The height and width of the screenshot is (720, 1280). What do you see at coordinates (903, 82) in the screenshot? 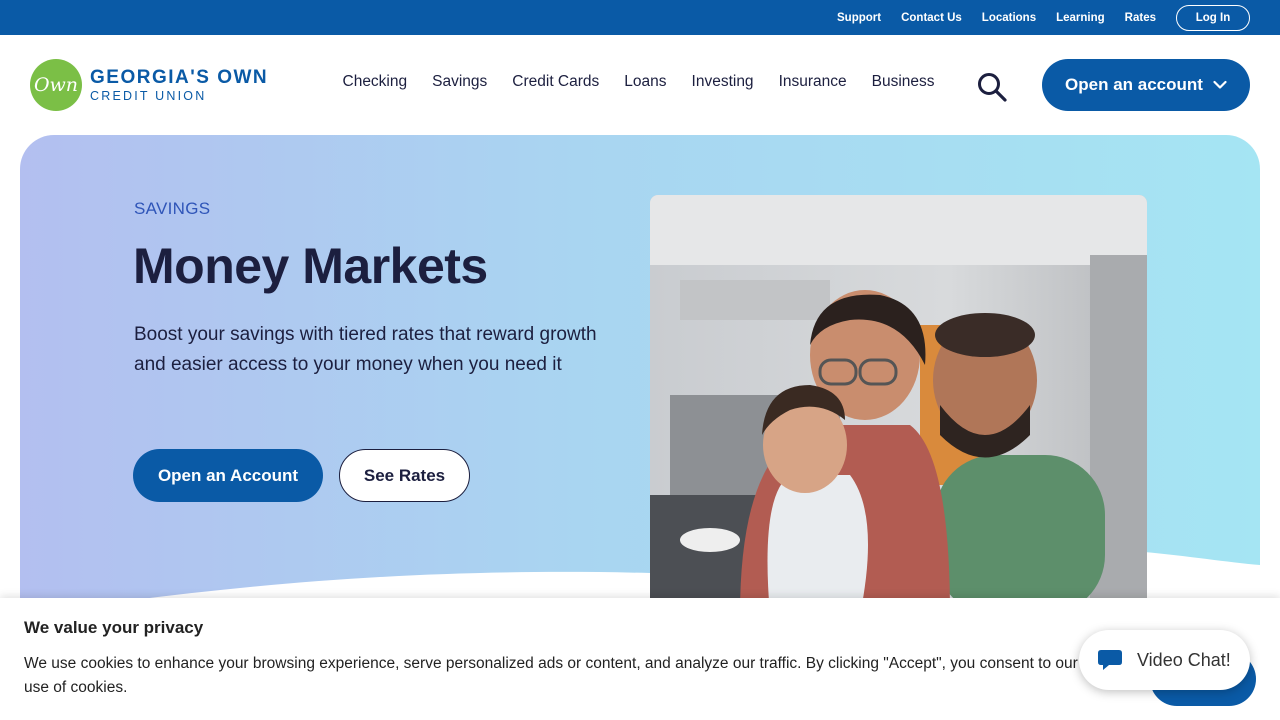
I see `nav-item-business: Business` at bounding box center [903, 82].